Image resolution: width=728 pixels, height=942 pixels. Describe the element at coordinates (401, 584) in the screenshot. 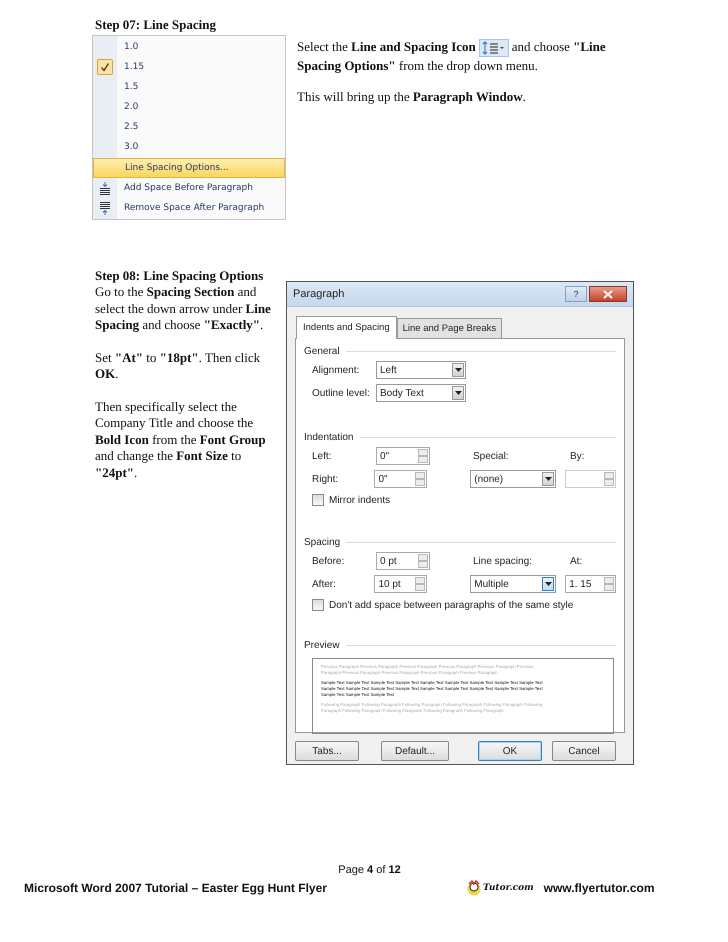

I see `after-spacing-field: 10 pt` at that location.